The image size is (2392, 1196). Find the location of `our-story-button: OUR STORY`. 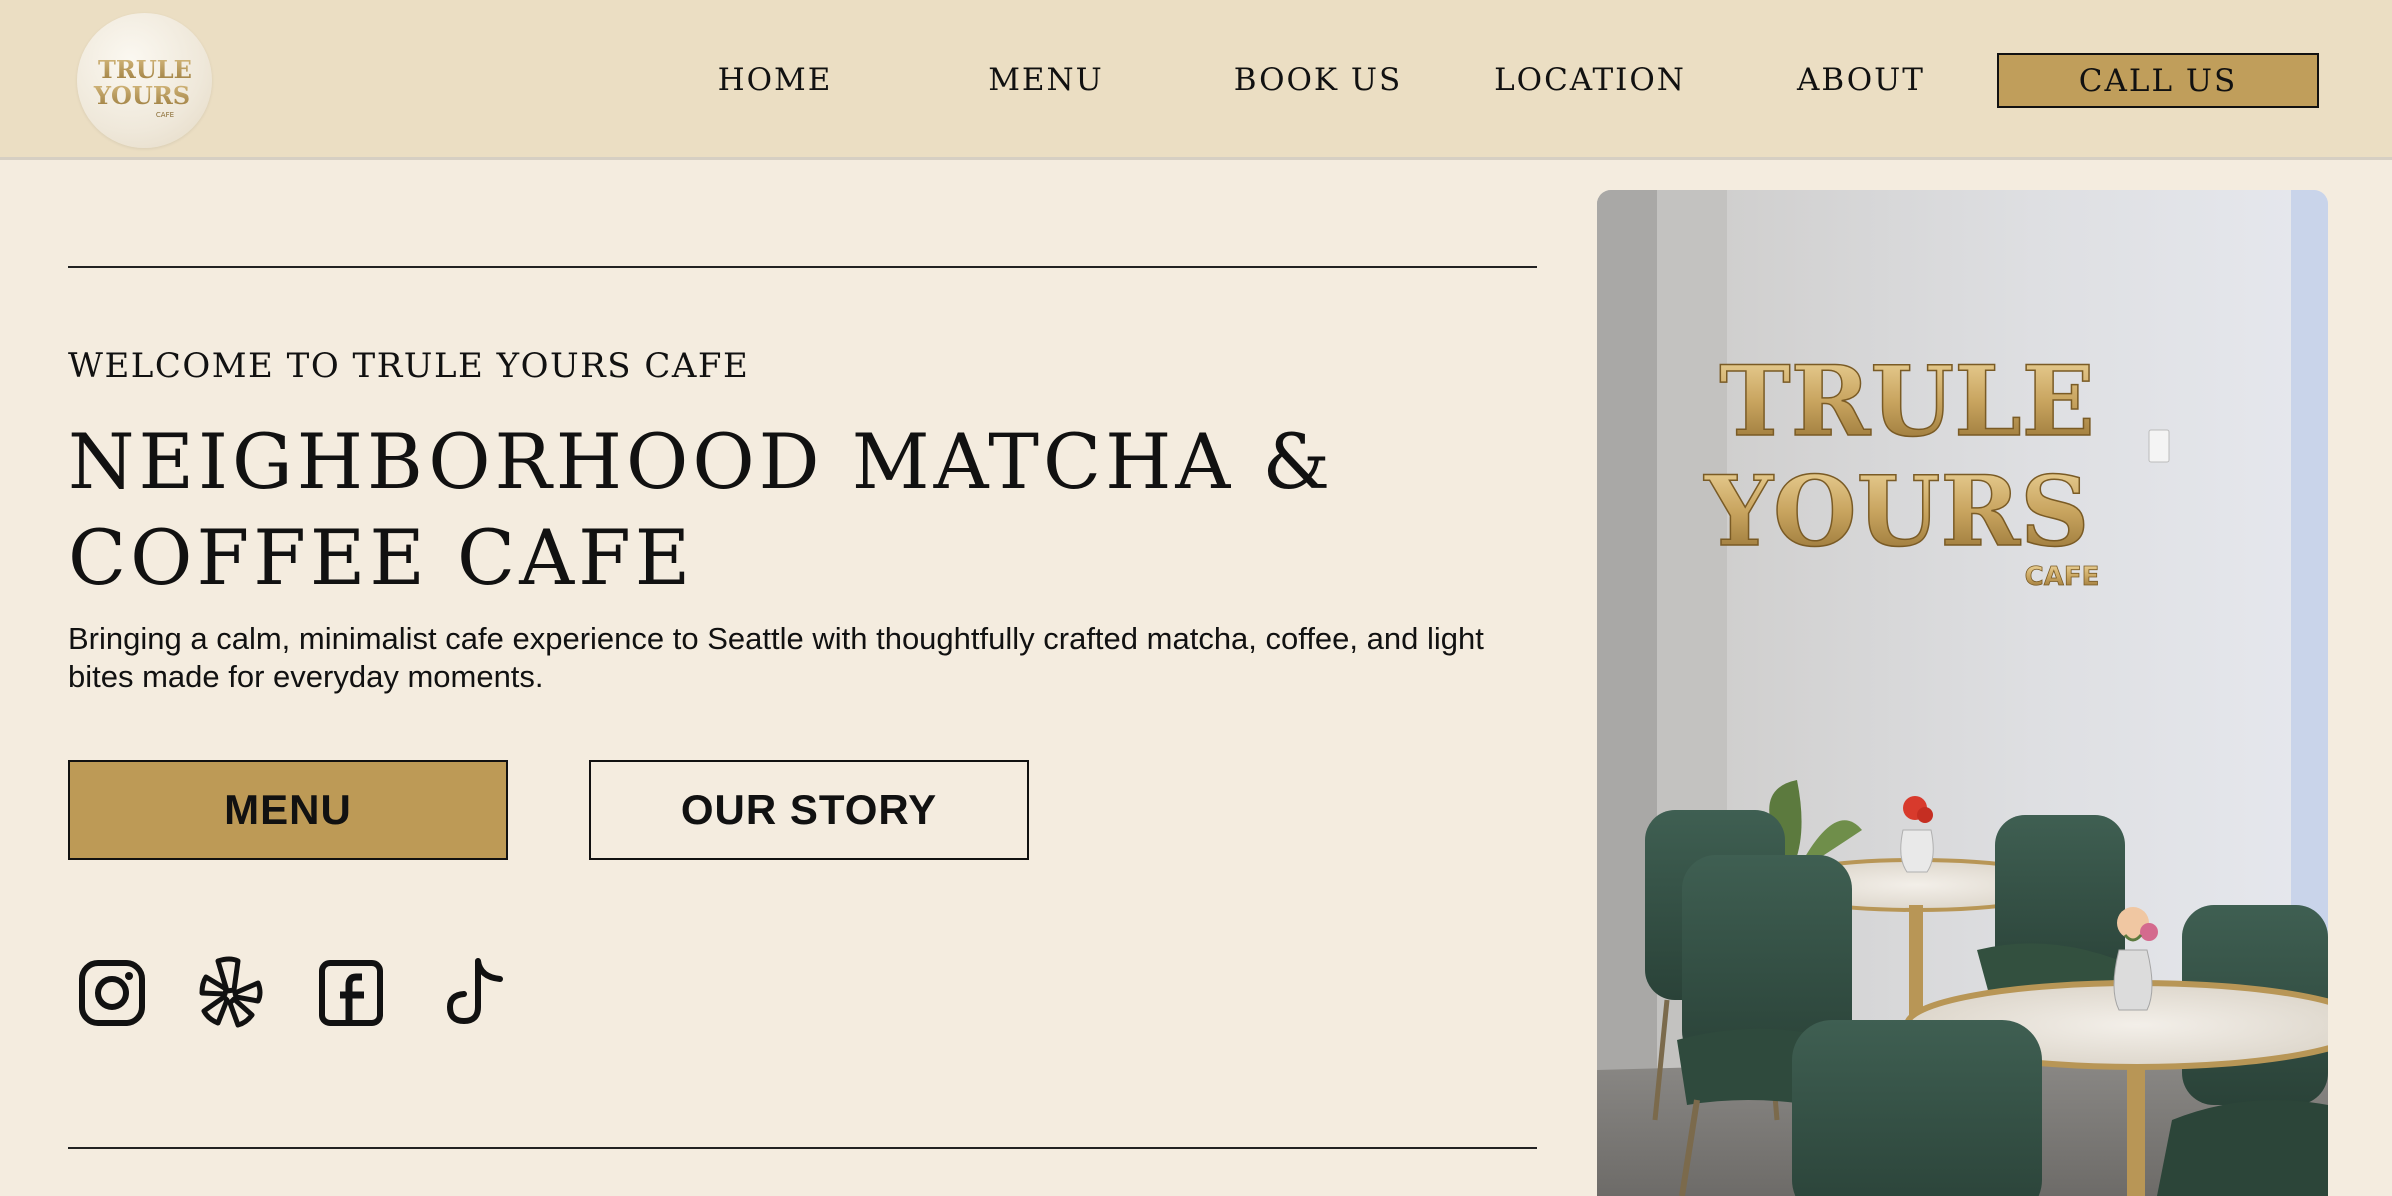

our-story-button: OUR STORY is located at coordinates (809, 810).